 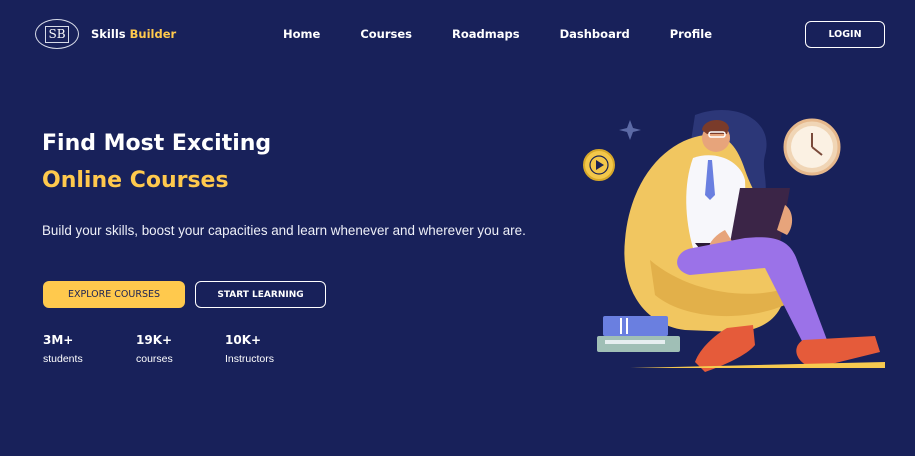 I want to click on logo-badge-text: SB, so click(x=57, y=34).